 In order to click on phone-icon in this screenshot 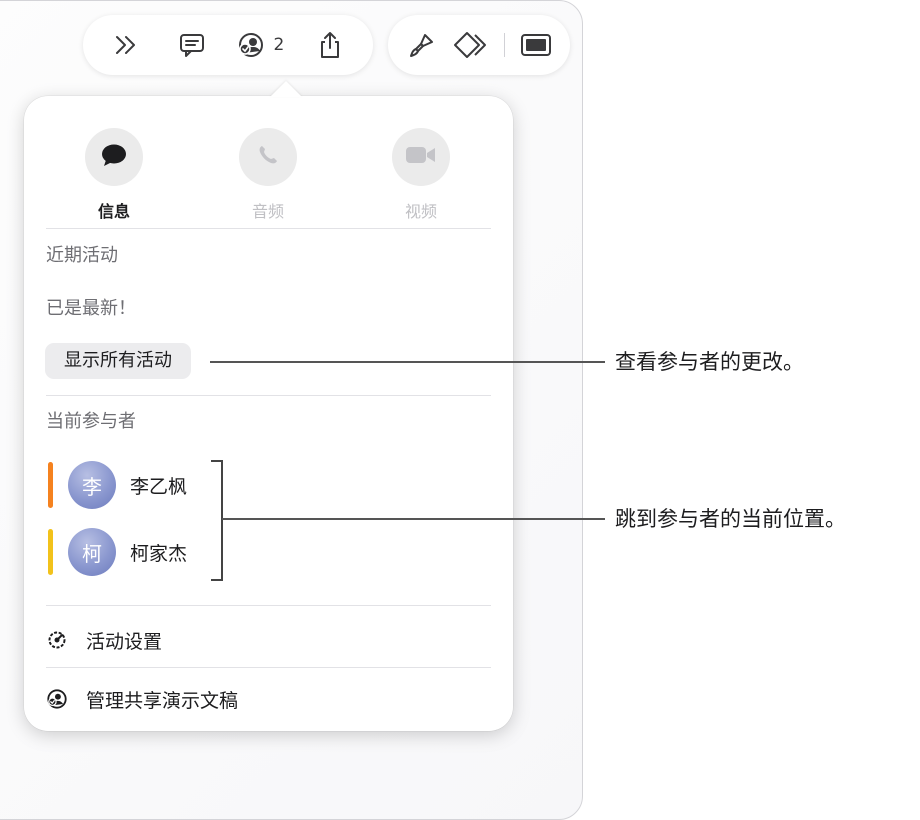, I will do `click(268, 157)`.